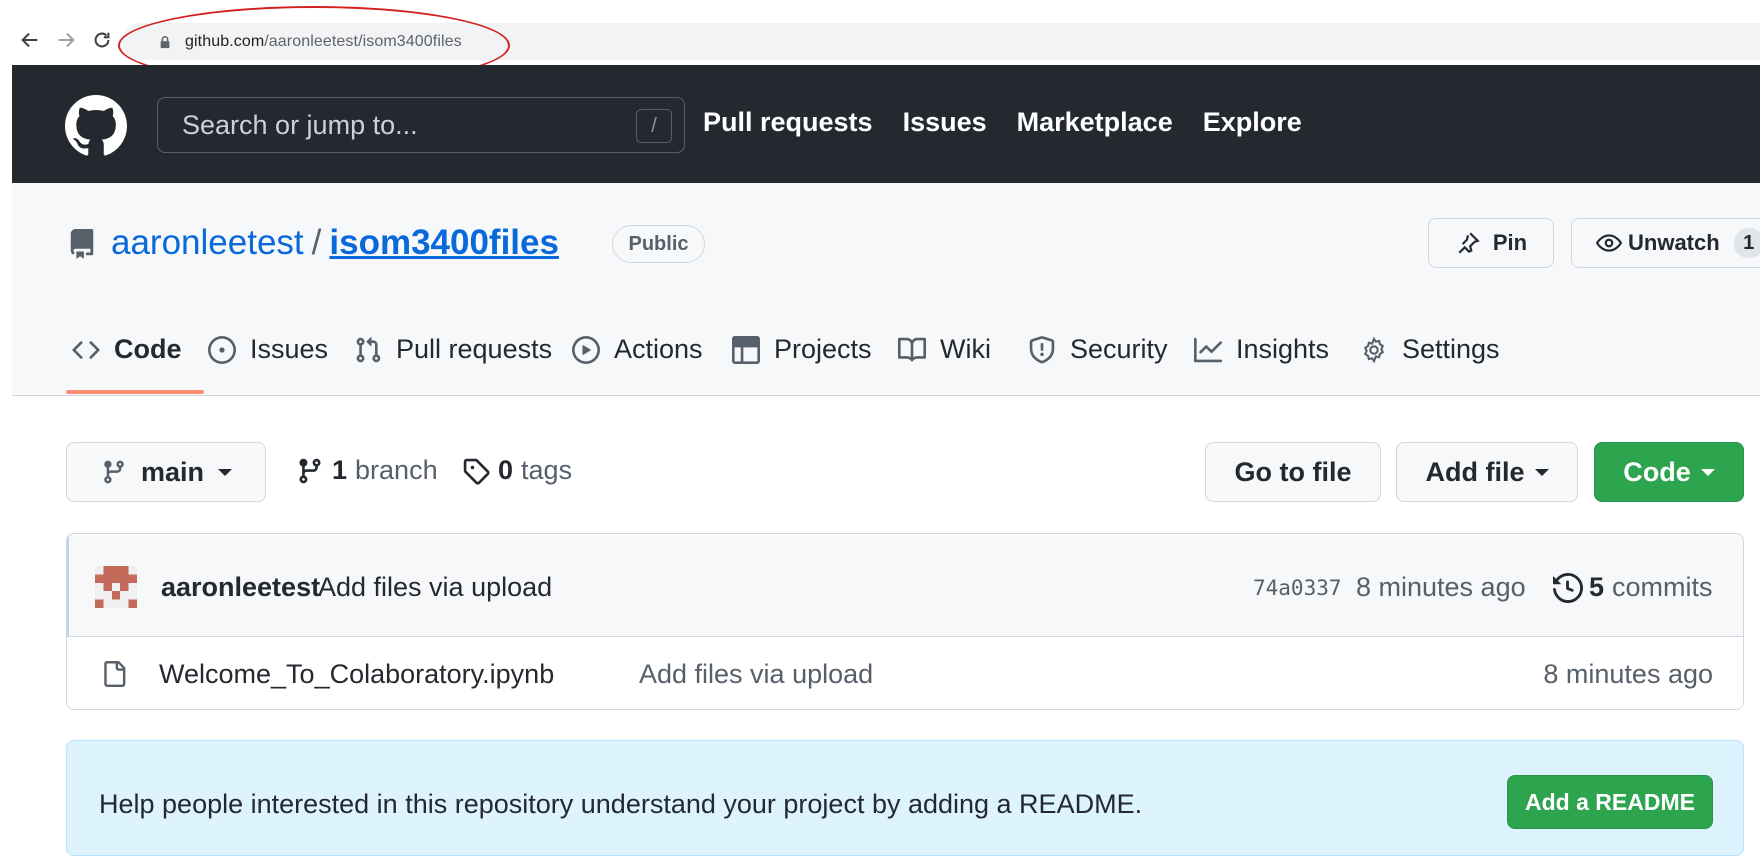 This screenshot has height=856, width=1760. Describe the element at coordinates (476, 471) in the screenshot. I see `tag-icon` at that location.